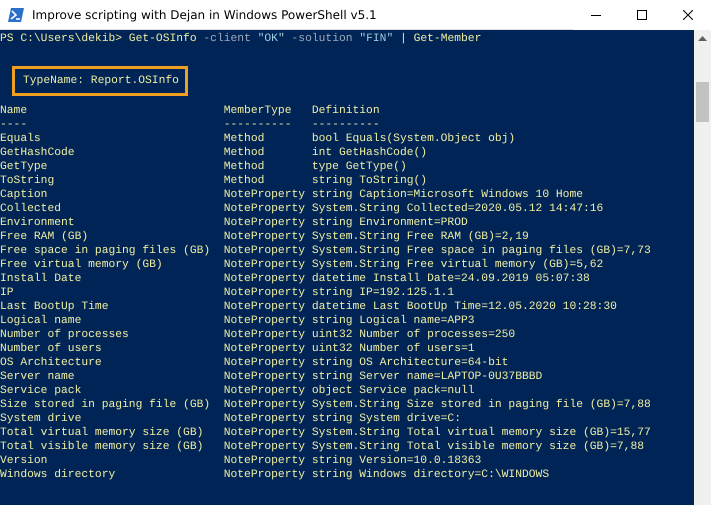  I want to click on maximize-icon, so click(642, 15).